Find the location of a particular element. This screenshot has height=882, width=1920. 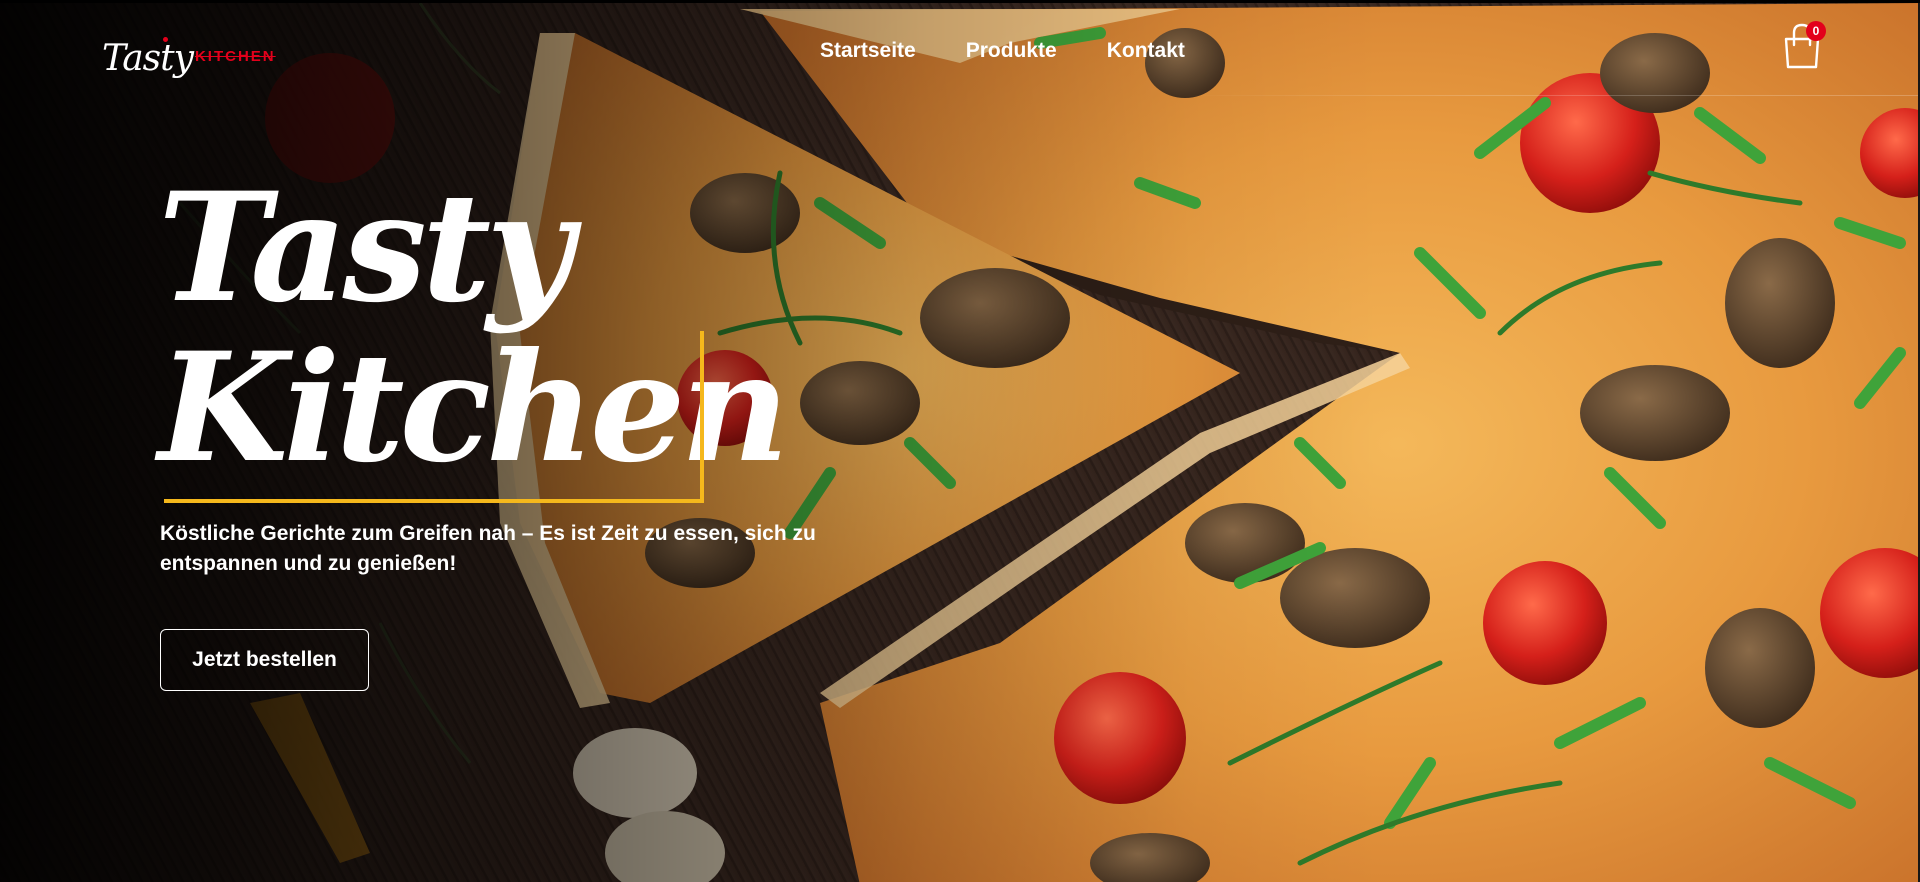

nav-link-startseite: Startseite is located at coordinates (868, 51).